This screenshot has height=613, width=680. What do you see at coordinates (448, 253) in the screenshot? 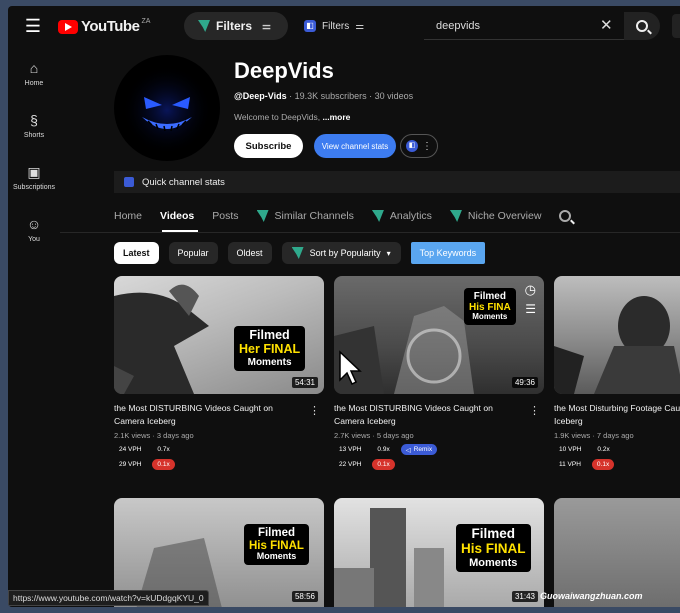
I see `top-keywords-button: Top Keywords` at bounding box center [448, 253].